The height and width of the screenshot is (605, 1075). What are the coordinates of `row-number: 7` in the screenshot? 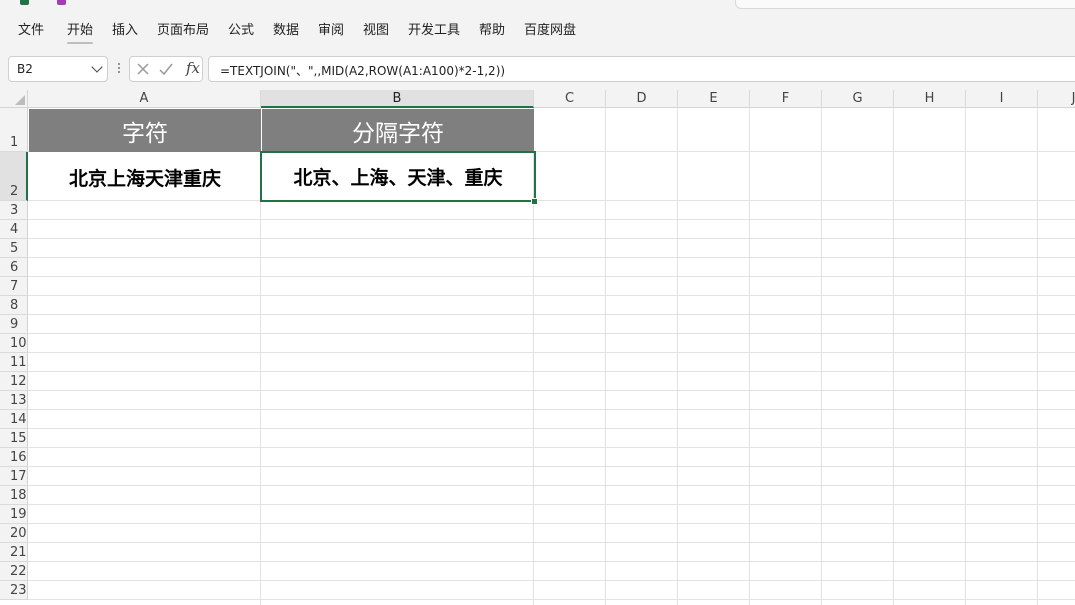 It's located at (14, 286).